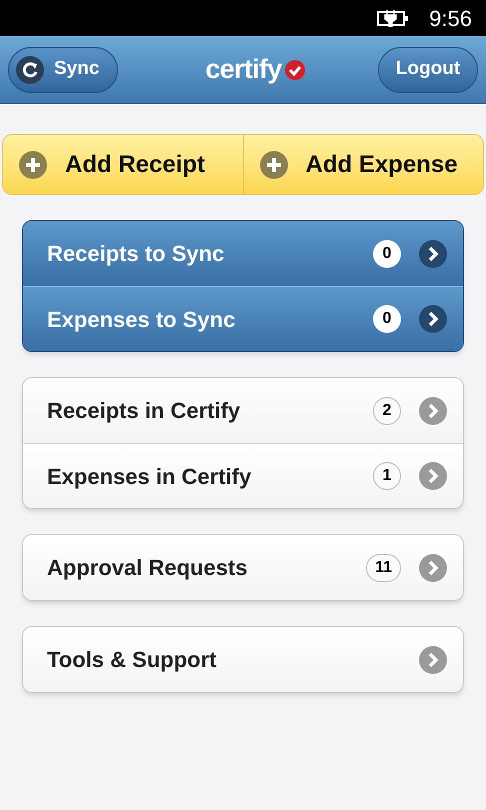  Describe the element at coordinates (243, 69) in the screenshot. I see `logo-text: certify` at that location.